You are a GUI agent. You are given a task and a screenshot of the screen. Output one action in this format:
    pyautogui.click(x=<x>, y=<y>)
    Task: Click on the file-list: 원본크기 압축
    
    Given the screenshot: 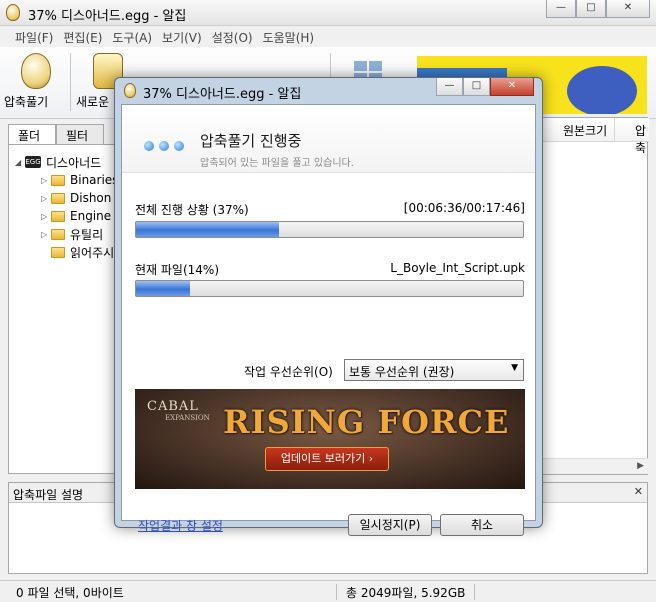 What is the action you would take?
    pyautogui.click(x=594, y=296)
    